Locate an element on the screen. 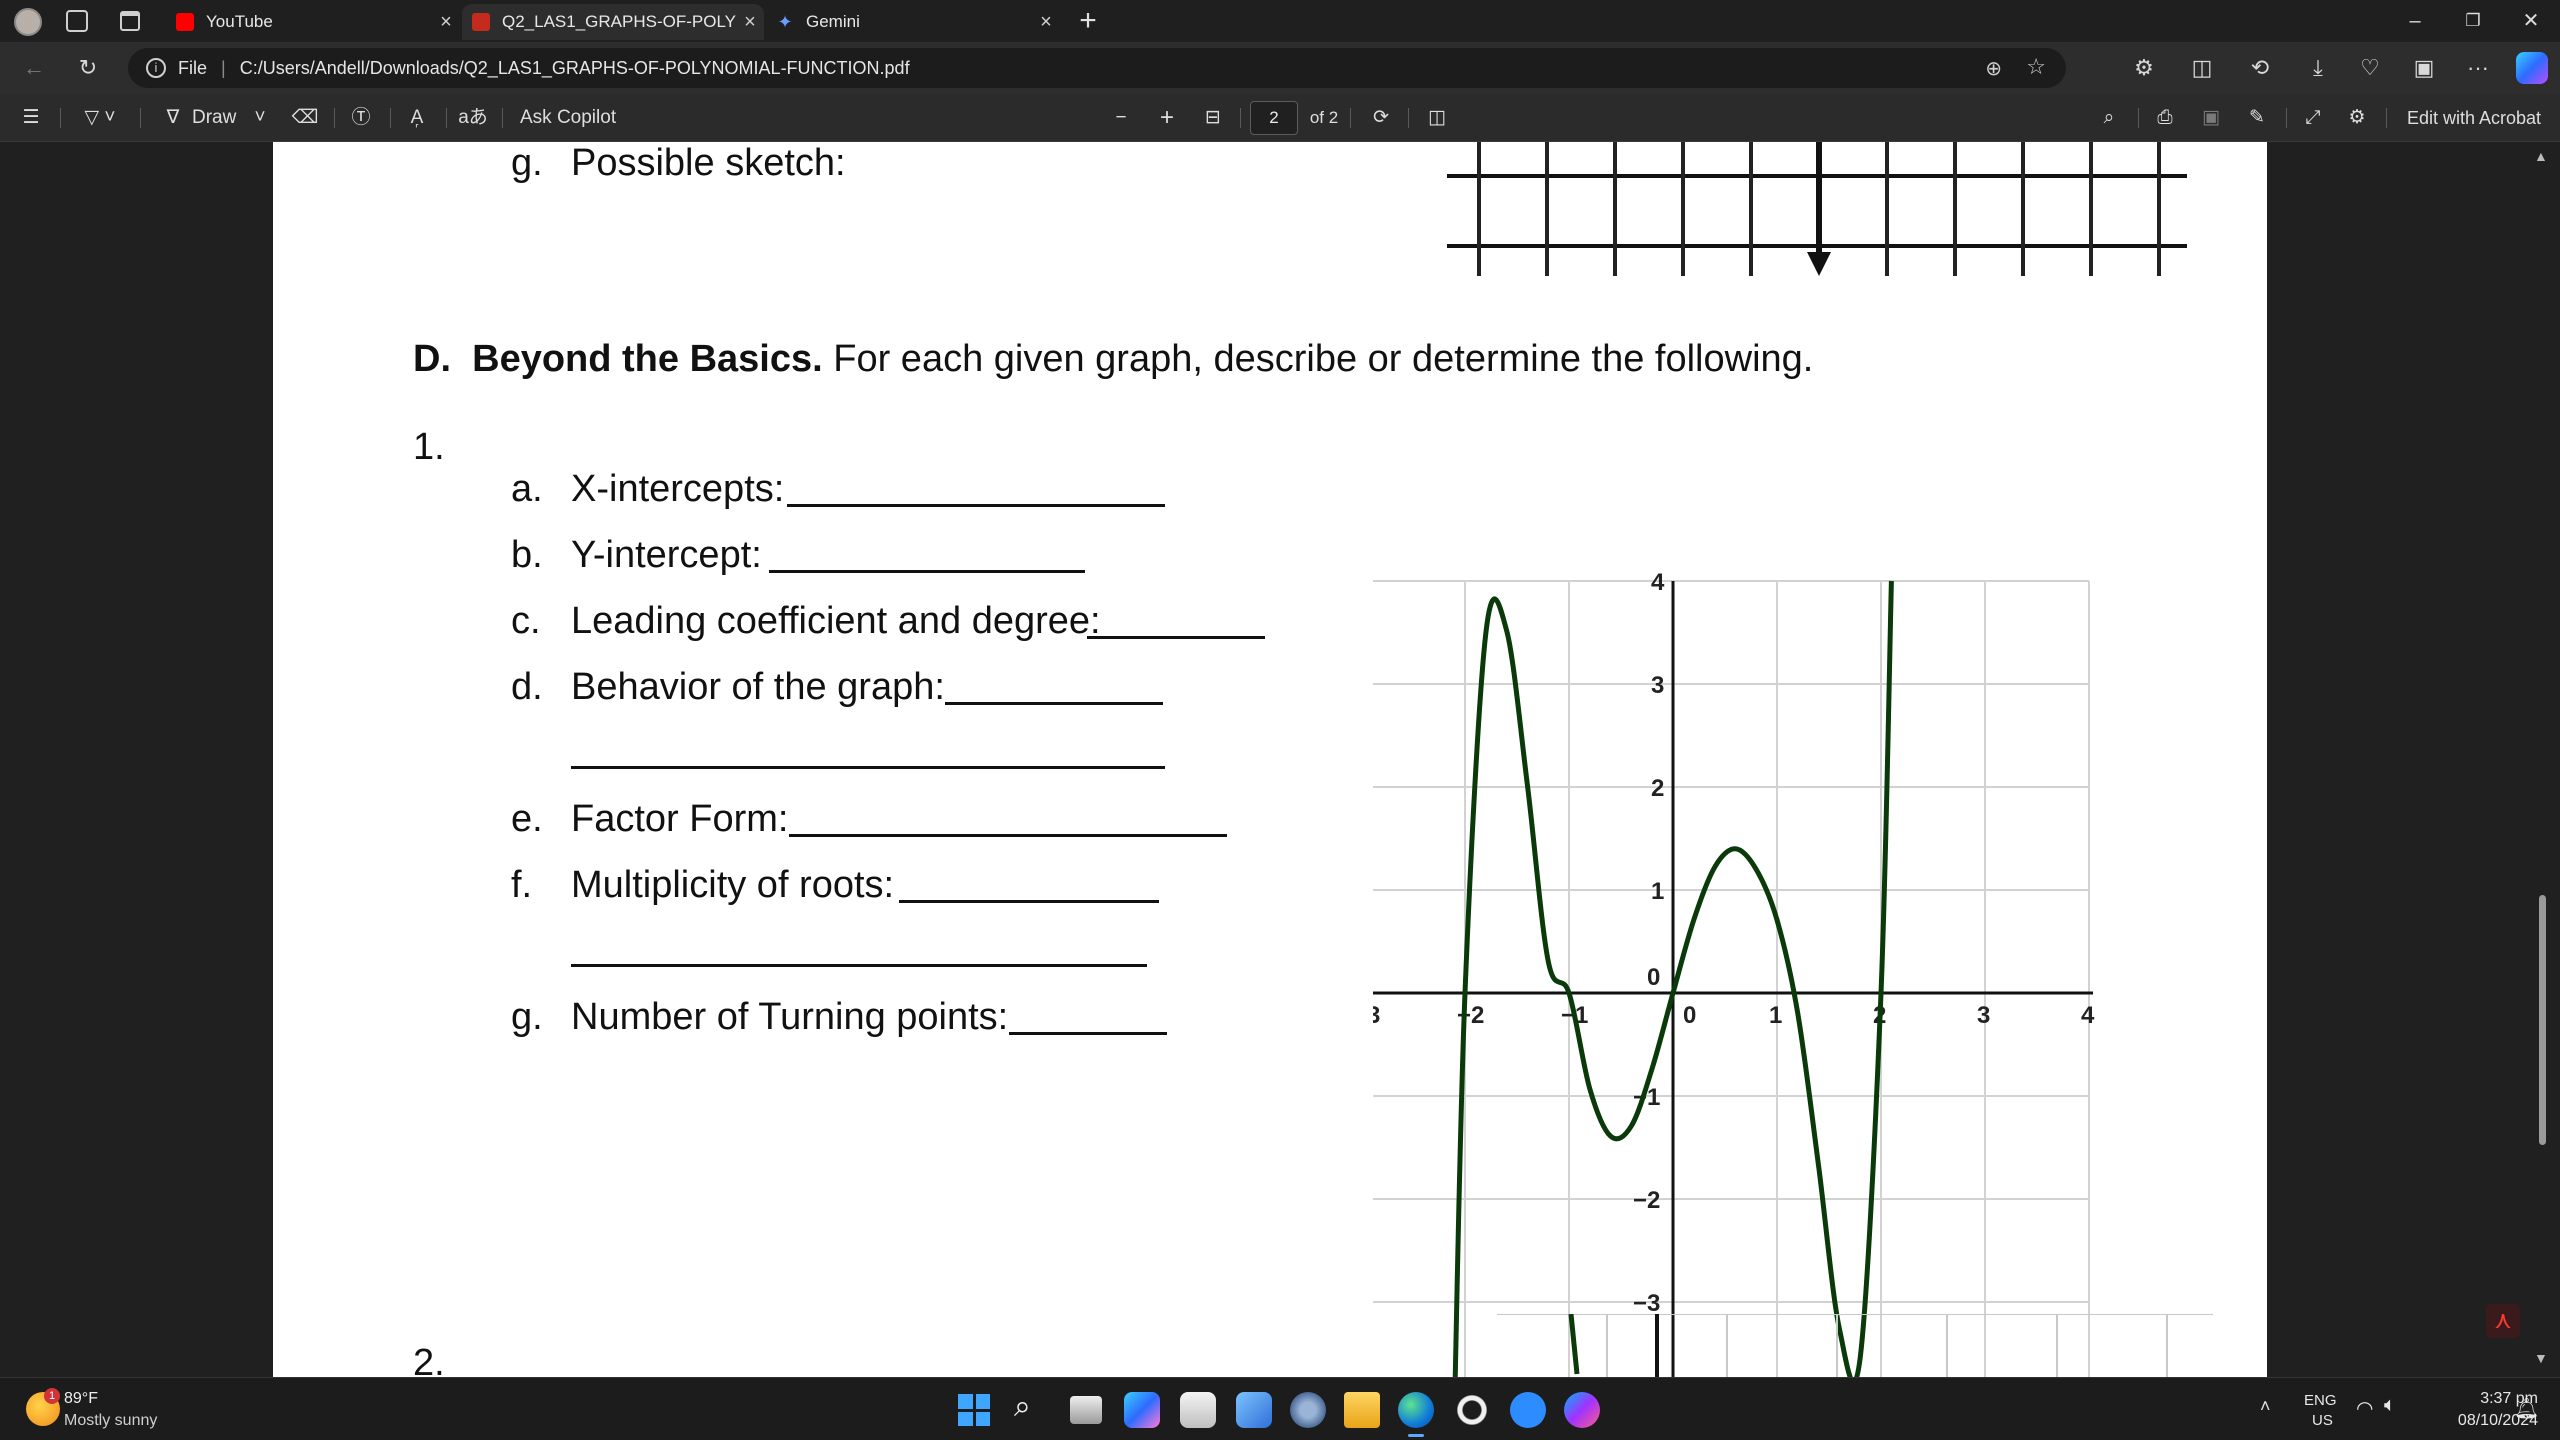 The height and width of the screenshot is (1440, 2560). start-icon is located at coordinates (974, 1410).